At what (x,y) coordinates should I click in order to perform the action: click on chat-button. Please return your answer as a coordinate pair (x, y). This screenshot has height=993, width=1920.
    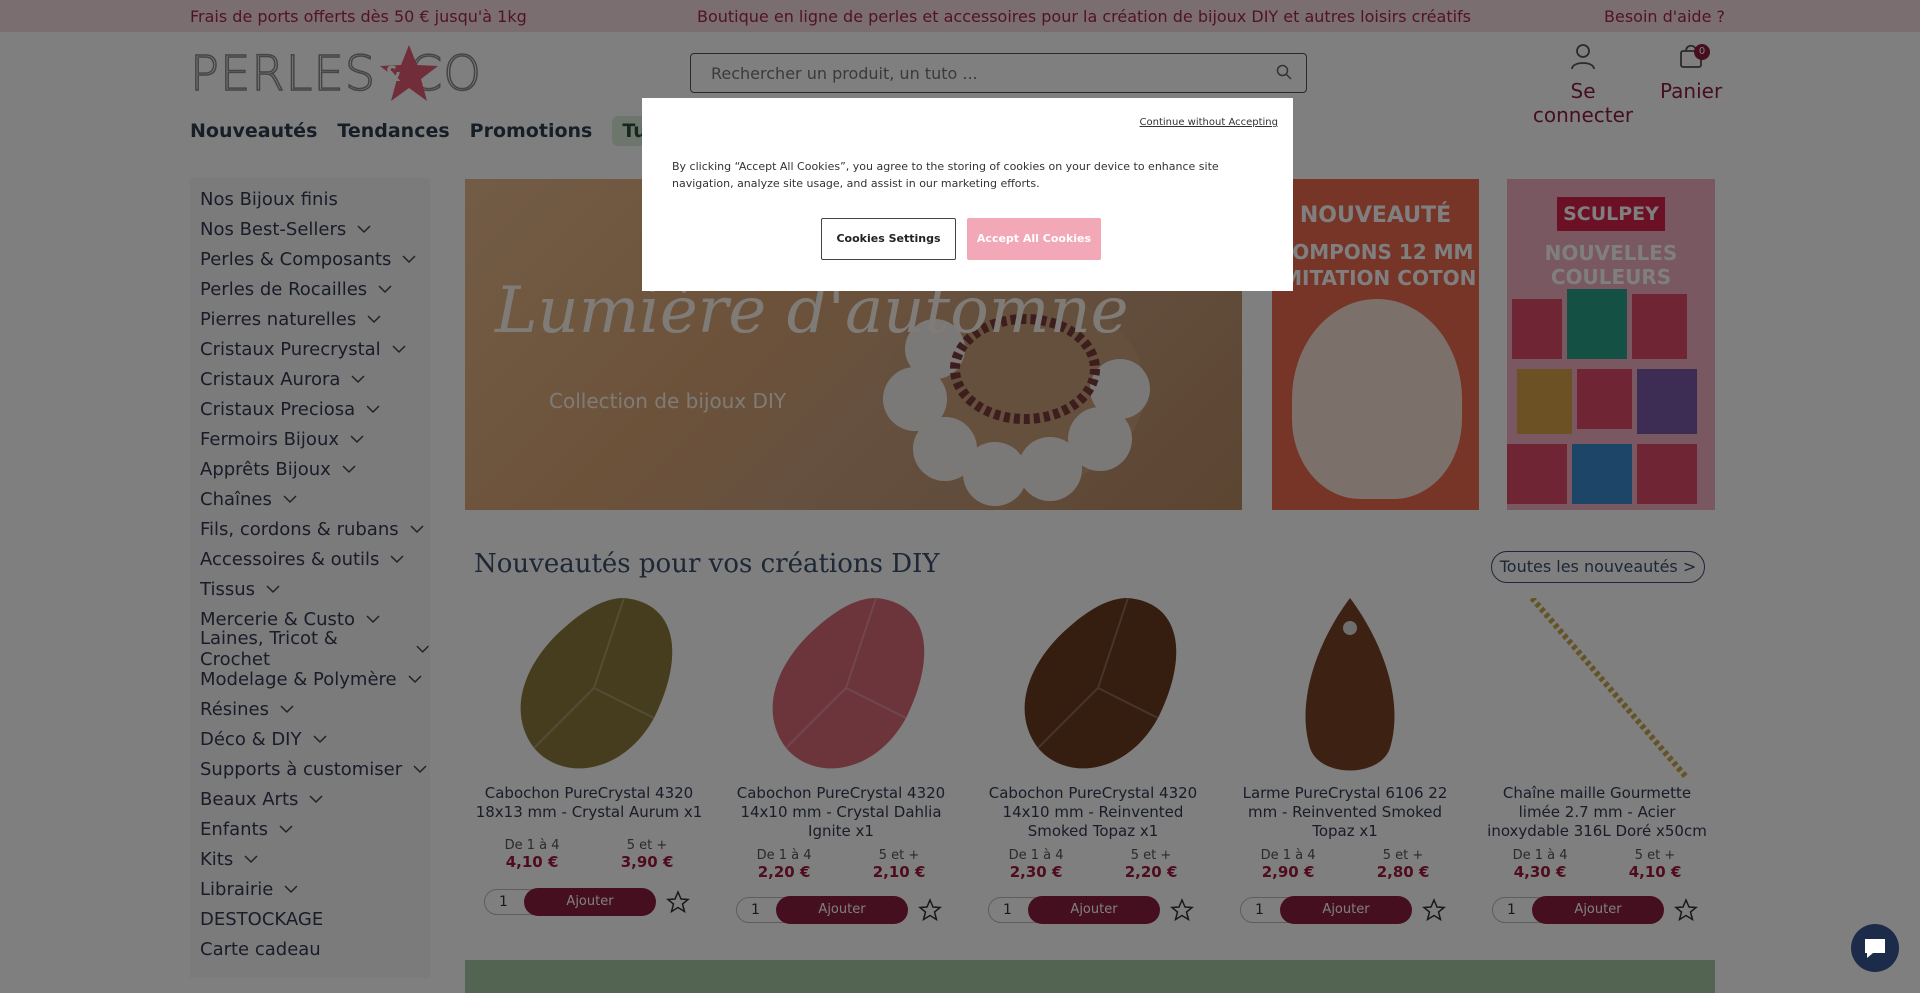
    Looking at the image, I should click on (1875, 948).